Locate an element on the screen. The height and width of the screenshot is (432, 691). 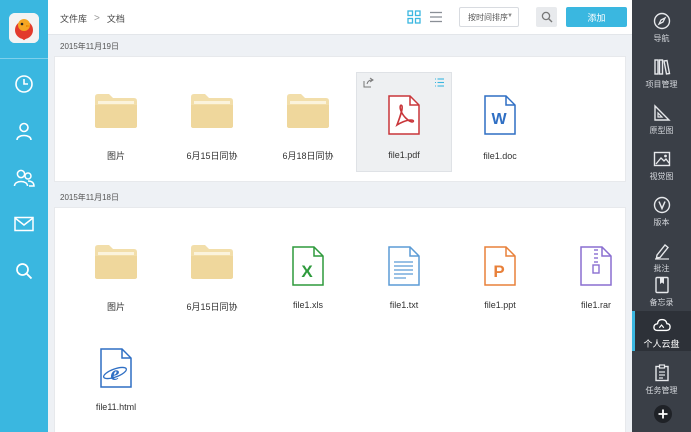
file-name: 6月18日同协 is located at coordinates (308, 156).